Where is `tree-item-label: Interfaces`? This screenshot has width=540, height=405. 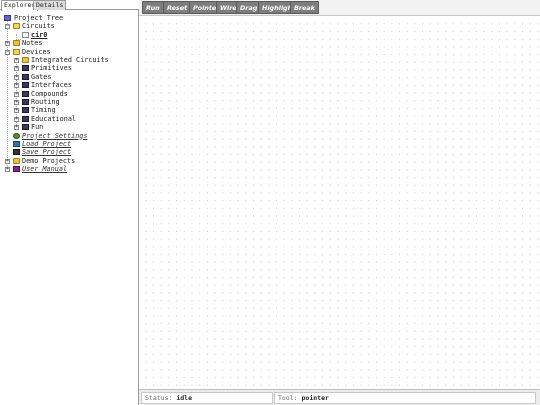 tree-item-label: Interfaces is located at coordinates (51, 85).